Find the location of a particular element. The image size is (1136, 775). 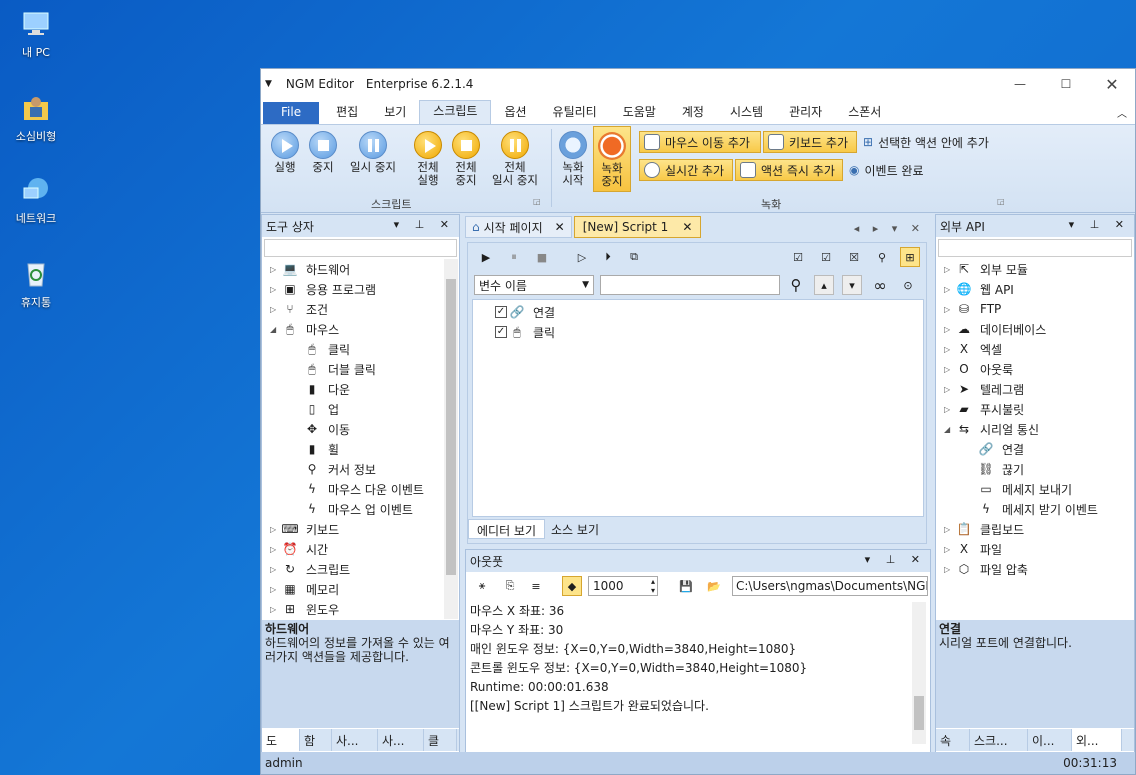

tree-item: ▮ 다운 is located at coordinates (358, 389).